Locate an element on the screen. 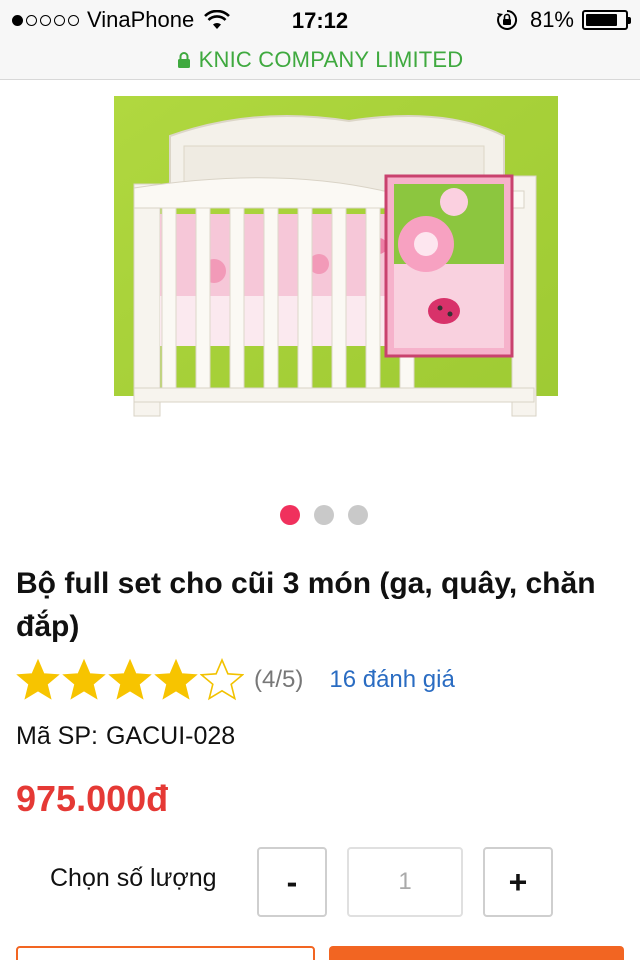  secondary-action-button is located at coordinates (165, 953).